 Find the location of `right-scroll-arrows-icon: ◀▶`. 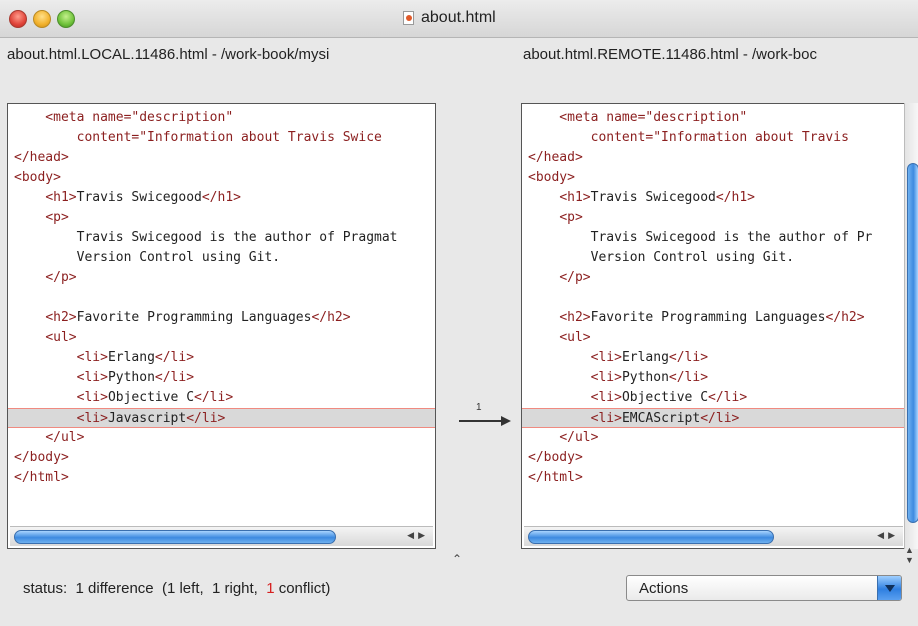

right-scroll-arrows-icon: ◀▶ is located at coordinates (879, 537).